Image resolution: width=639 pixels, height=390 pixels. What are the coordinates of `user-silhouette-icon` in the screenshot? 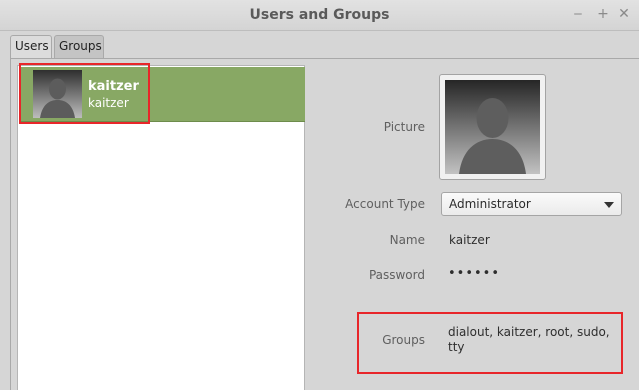 It's located at (492, 127).